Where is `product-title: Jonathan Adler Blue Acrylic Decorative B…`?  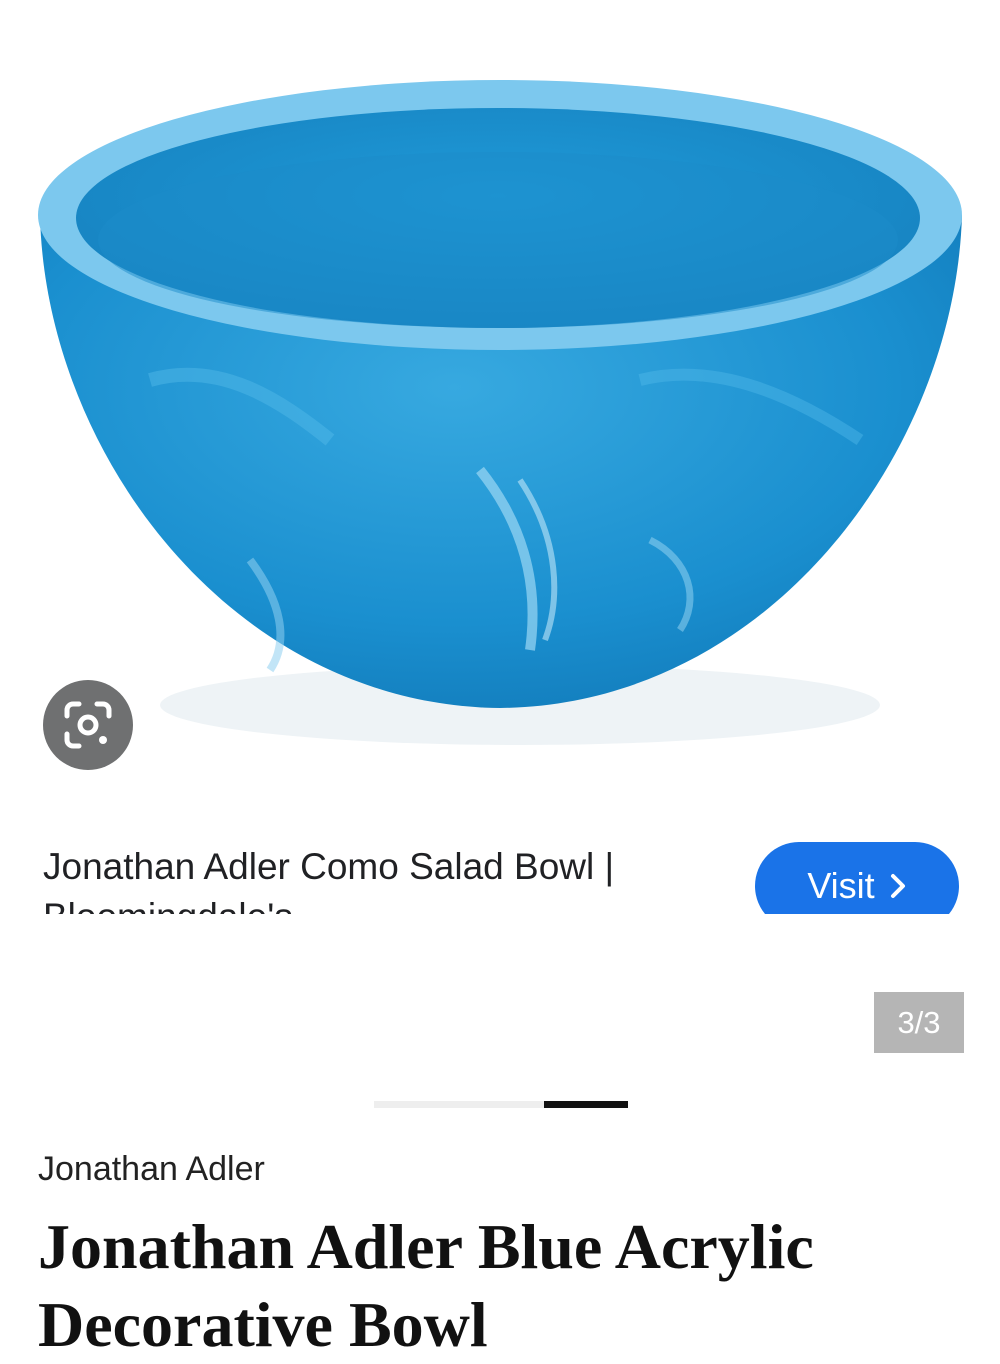 product-title: Jonathan Adler Blue Acrylic Decorative B… is located at coordinates (426, 1285).